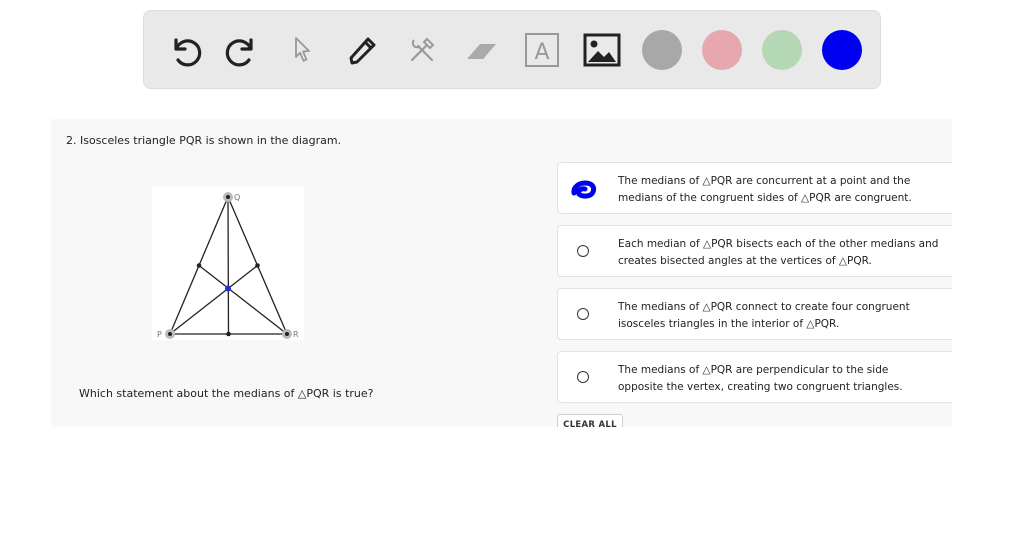  I want to click on label-r: R, so click(296, 334).